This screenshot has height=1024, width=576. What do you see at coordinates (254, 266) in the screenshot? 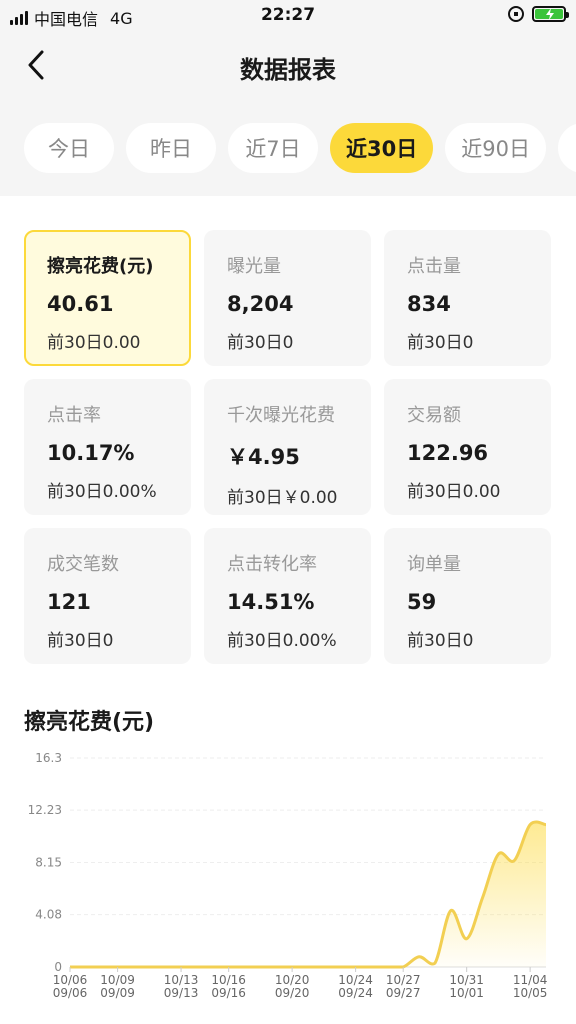
I see `metric-label: 曝光量` at bounding box center [254, 266].